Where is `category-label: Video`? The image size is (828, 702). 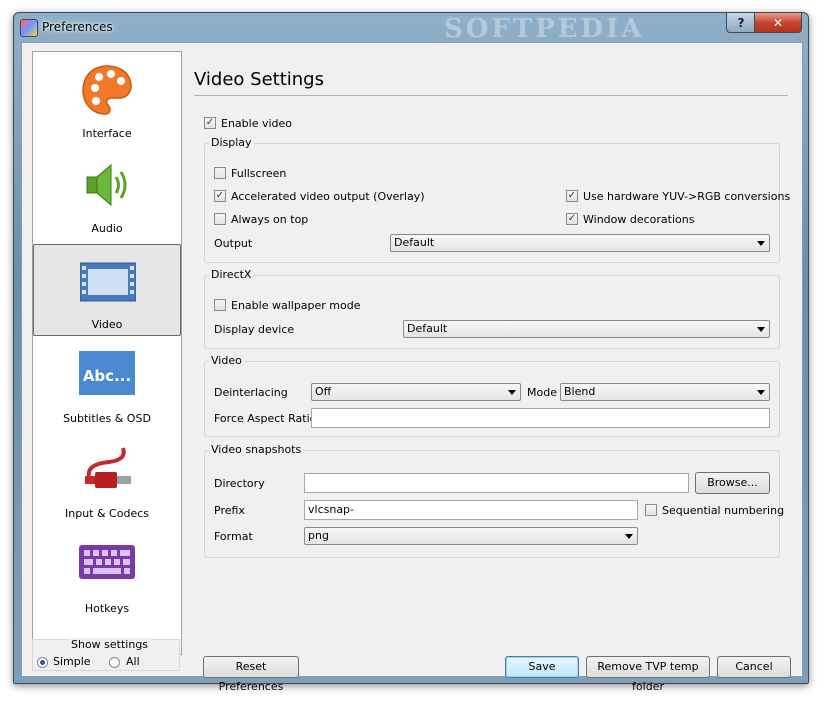
category-label: Video is located at coordinates (107, 324).